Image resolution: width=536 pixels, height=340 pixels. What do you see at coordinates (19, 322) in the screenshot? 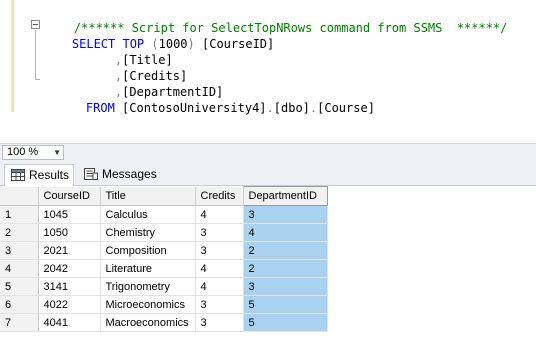
I see `row-number: 7` at bounding box center [19, 322].